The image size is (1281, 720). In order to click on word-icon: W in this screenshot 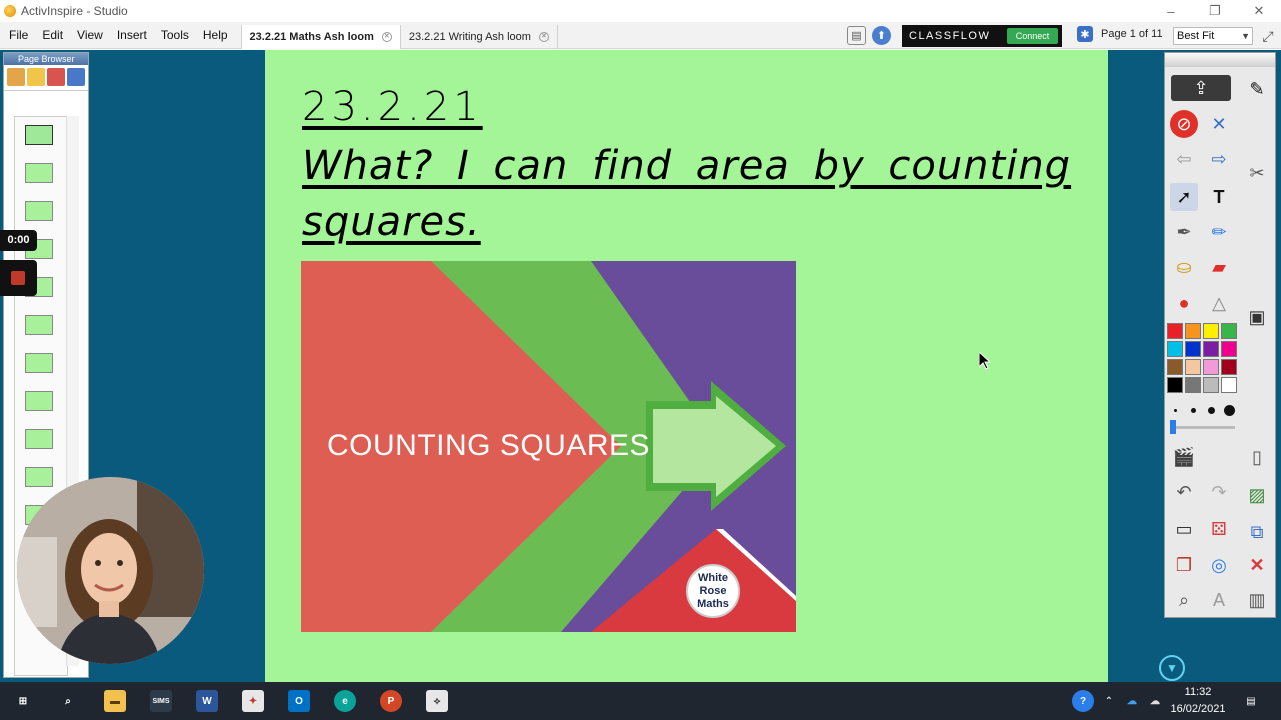, I will do `click(207, 701)`.